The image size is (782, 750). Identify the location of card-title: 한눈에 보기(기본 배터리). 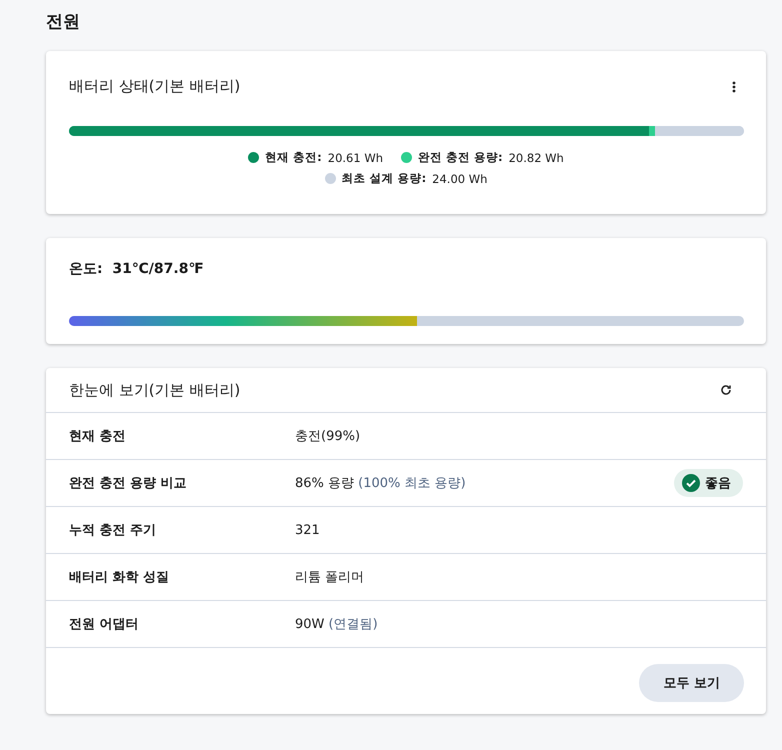
(154, 390).